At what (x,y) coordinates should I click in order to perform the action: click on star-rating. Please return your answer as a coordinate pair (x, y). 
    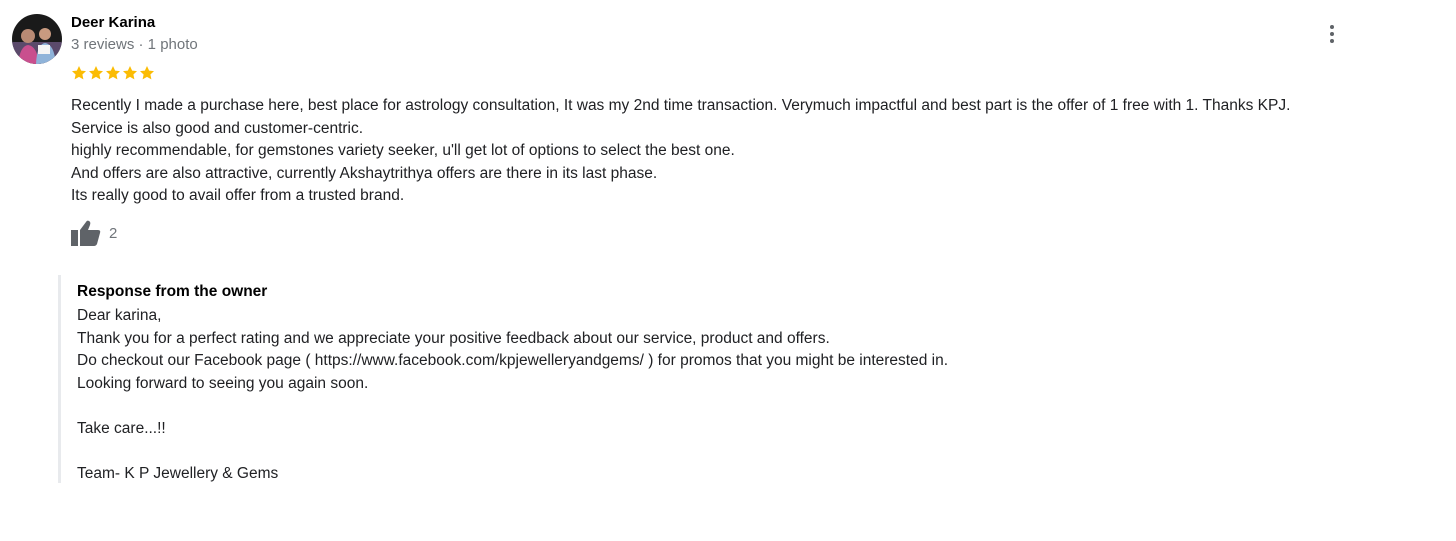
    Looking at the image, I should click on (113, 73).